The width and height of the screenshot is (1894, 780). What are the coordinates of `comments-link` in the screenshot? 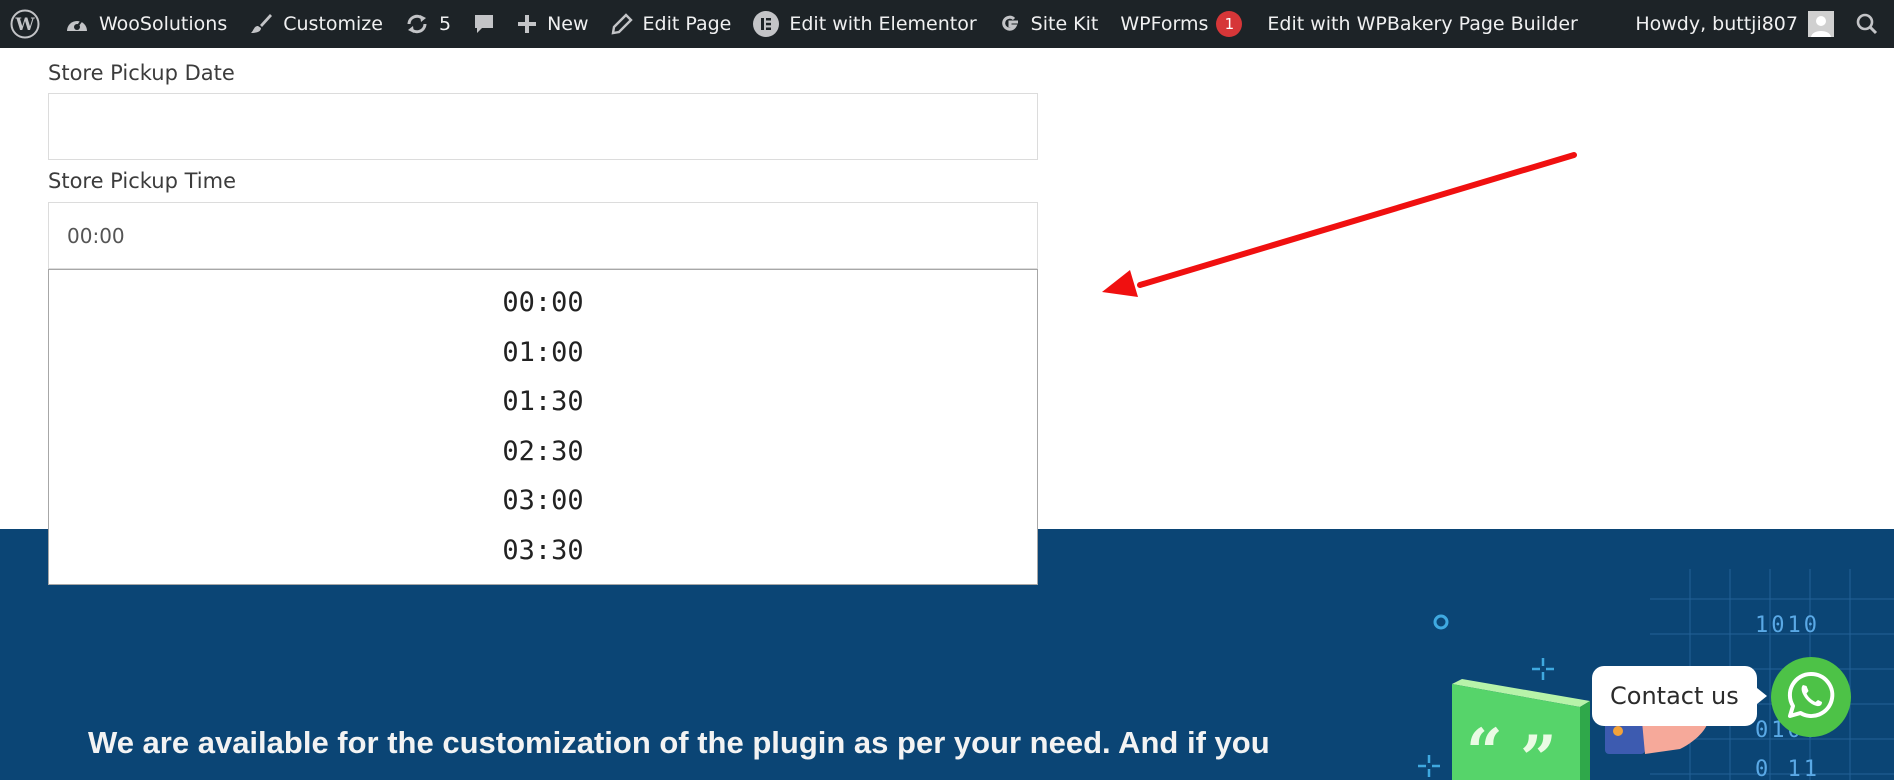 It's located at (484, 24).